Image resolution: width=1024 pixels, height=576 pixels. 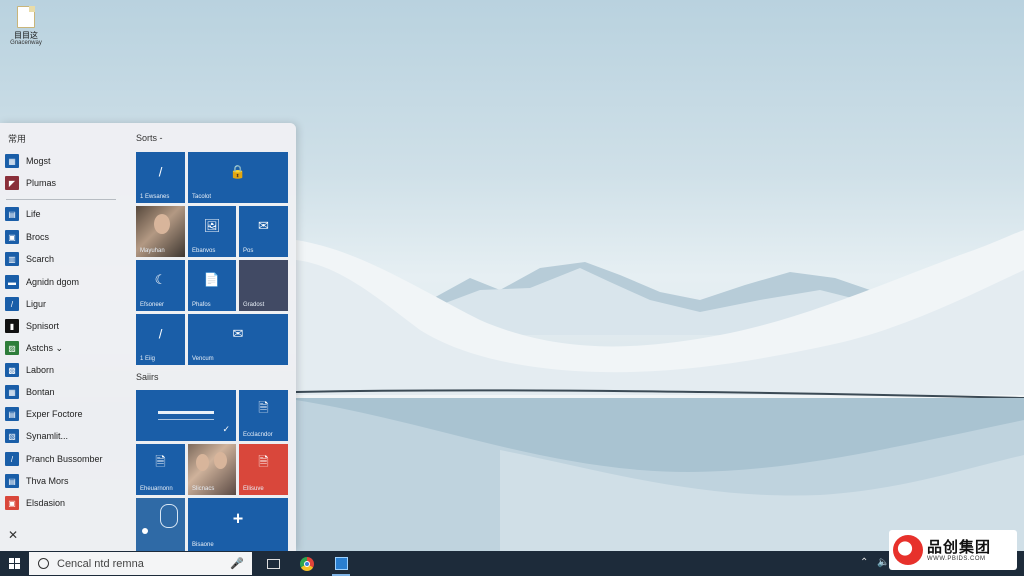 What do you see at coordinates (864, 562) in the screenshot?
I see `chevron-up-icon: ⌃` at bounding box center [864, 562].